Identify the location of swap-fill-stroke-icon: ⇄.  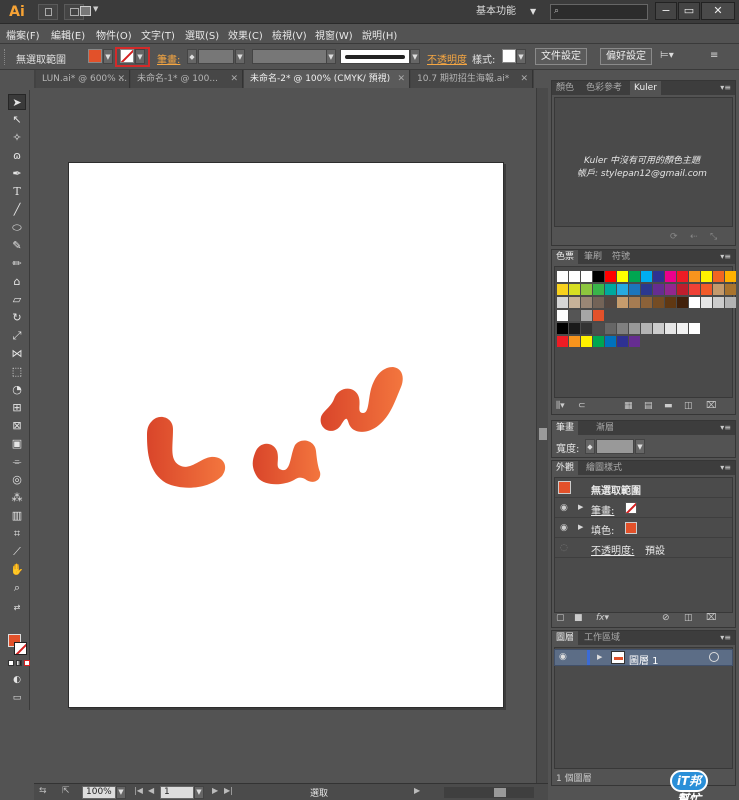
(17, 608).